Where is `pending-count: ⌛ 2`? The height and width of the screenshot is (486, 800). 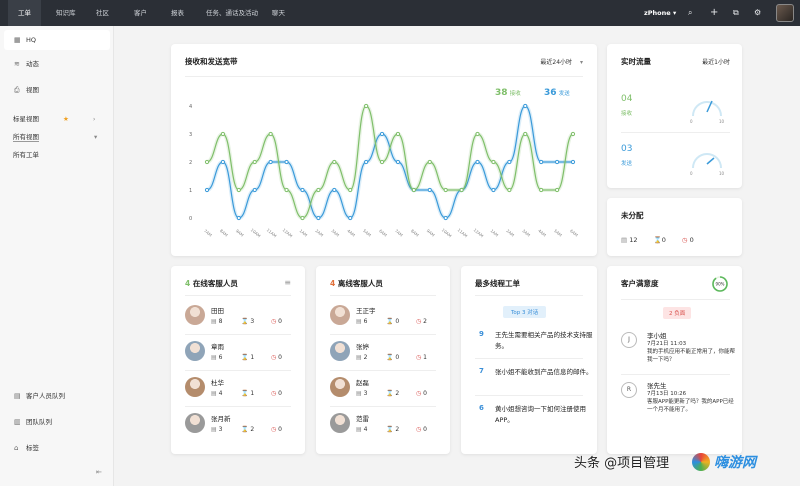
pending-count: ⌛ 2 is located at coordinates (393, 393).